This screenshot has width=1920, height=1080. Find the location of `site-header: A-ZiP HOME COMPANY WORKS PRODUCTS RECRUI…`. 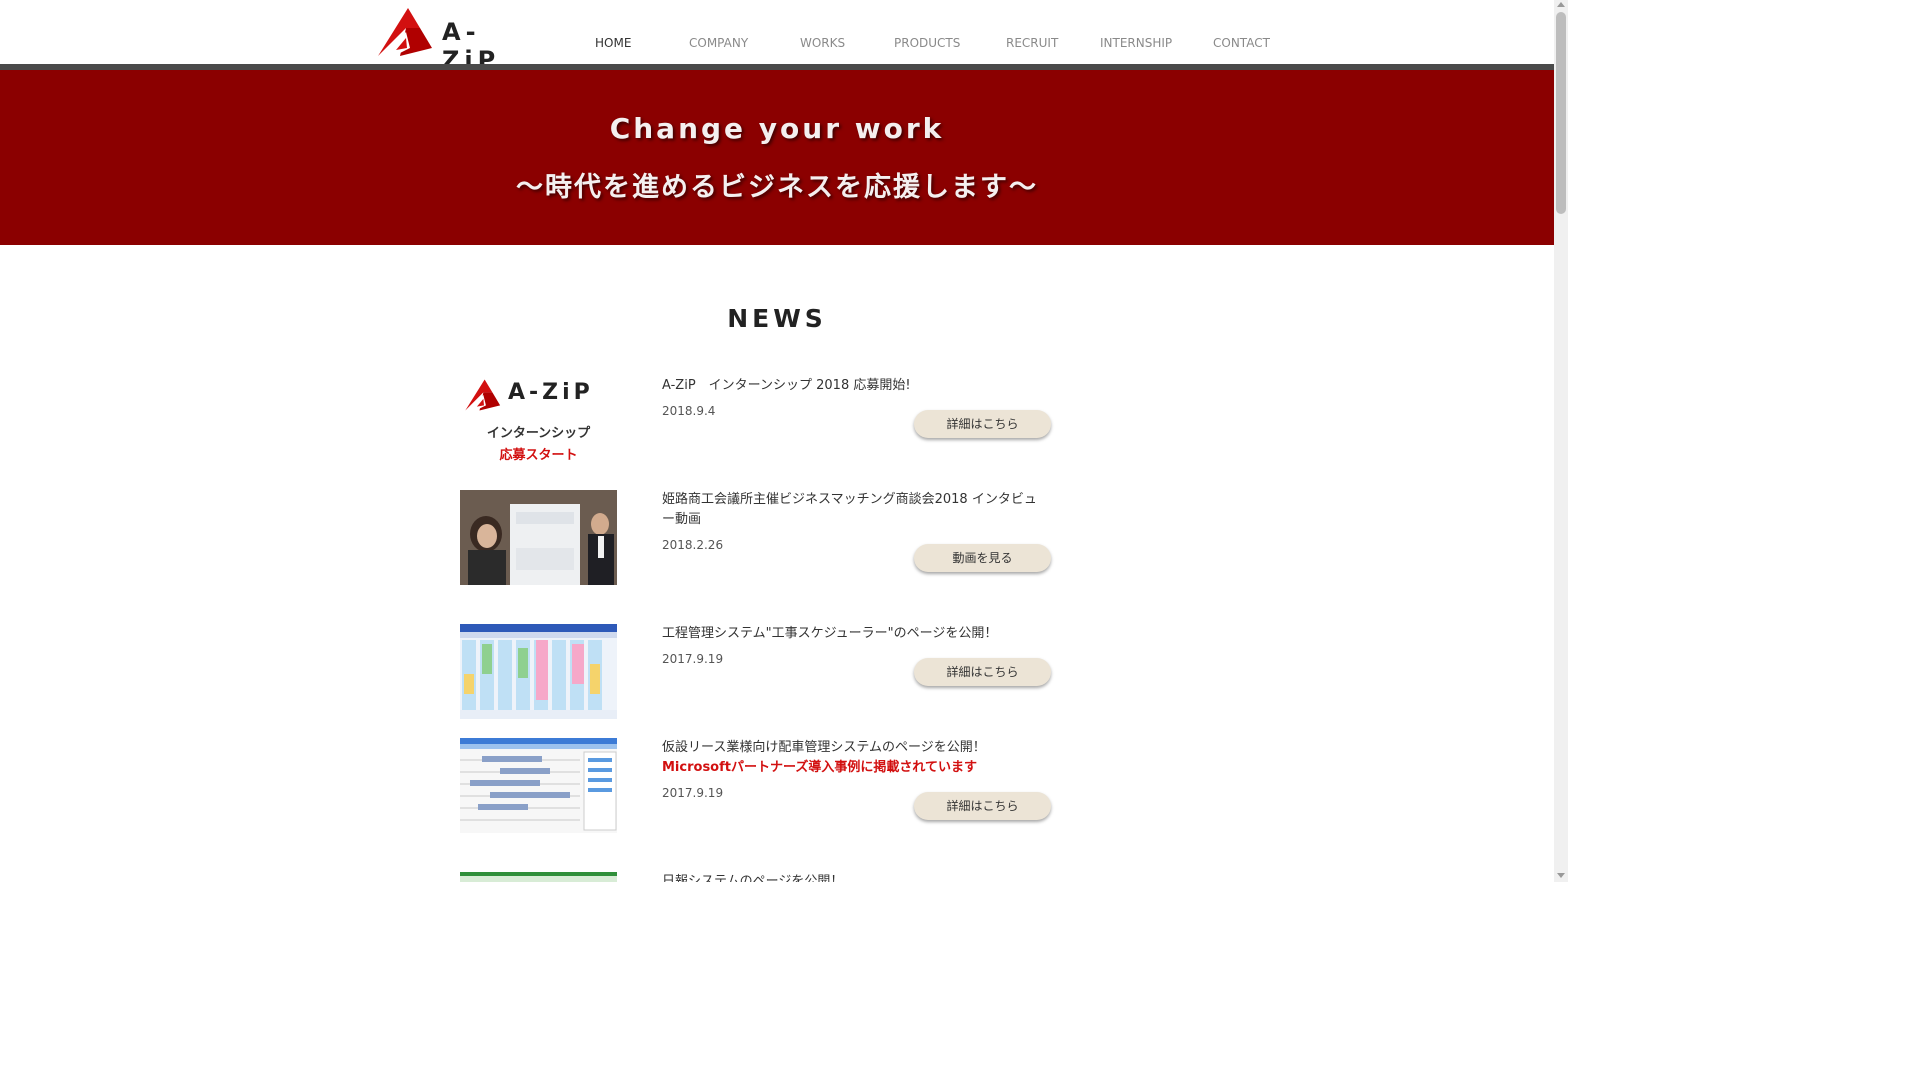

site-header: A-ZiP HOME COMPANY WORKS PRODUCTS RECRUI… is located at coordinates (777, 37).